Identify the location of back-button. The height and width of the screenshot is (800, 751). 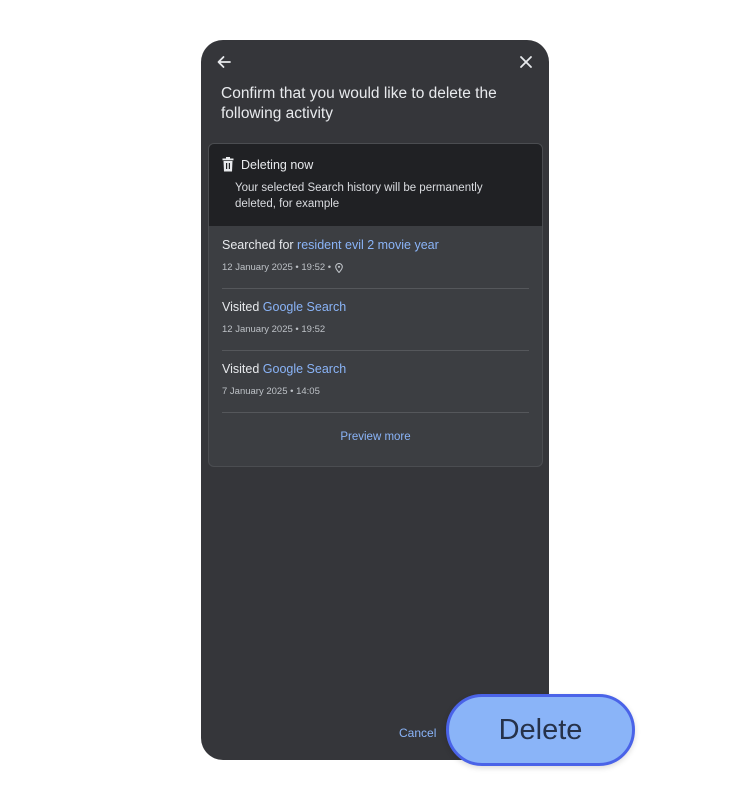
(224, 62).